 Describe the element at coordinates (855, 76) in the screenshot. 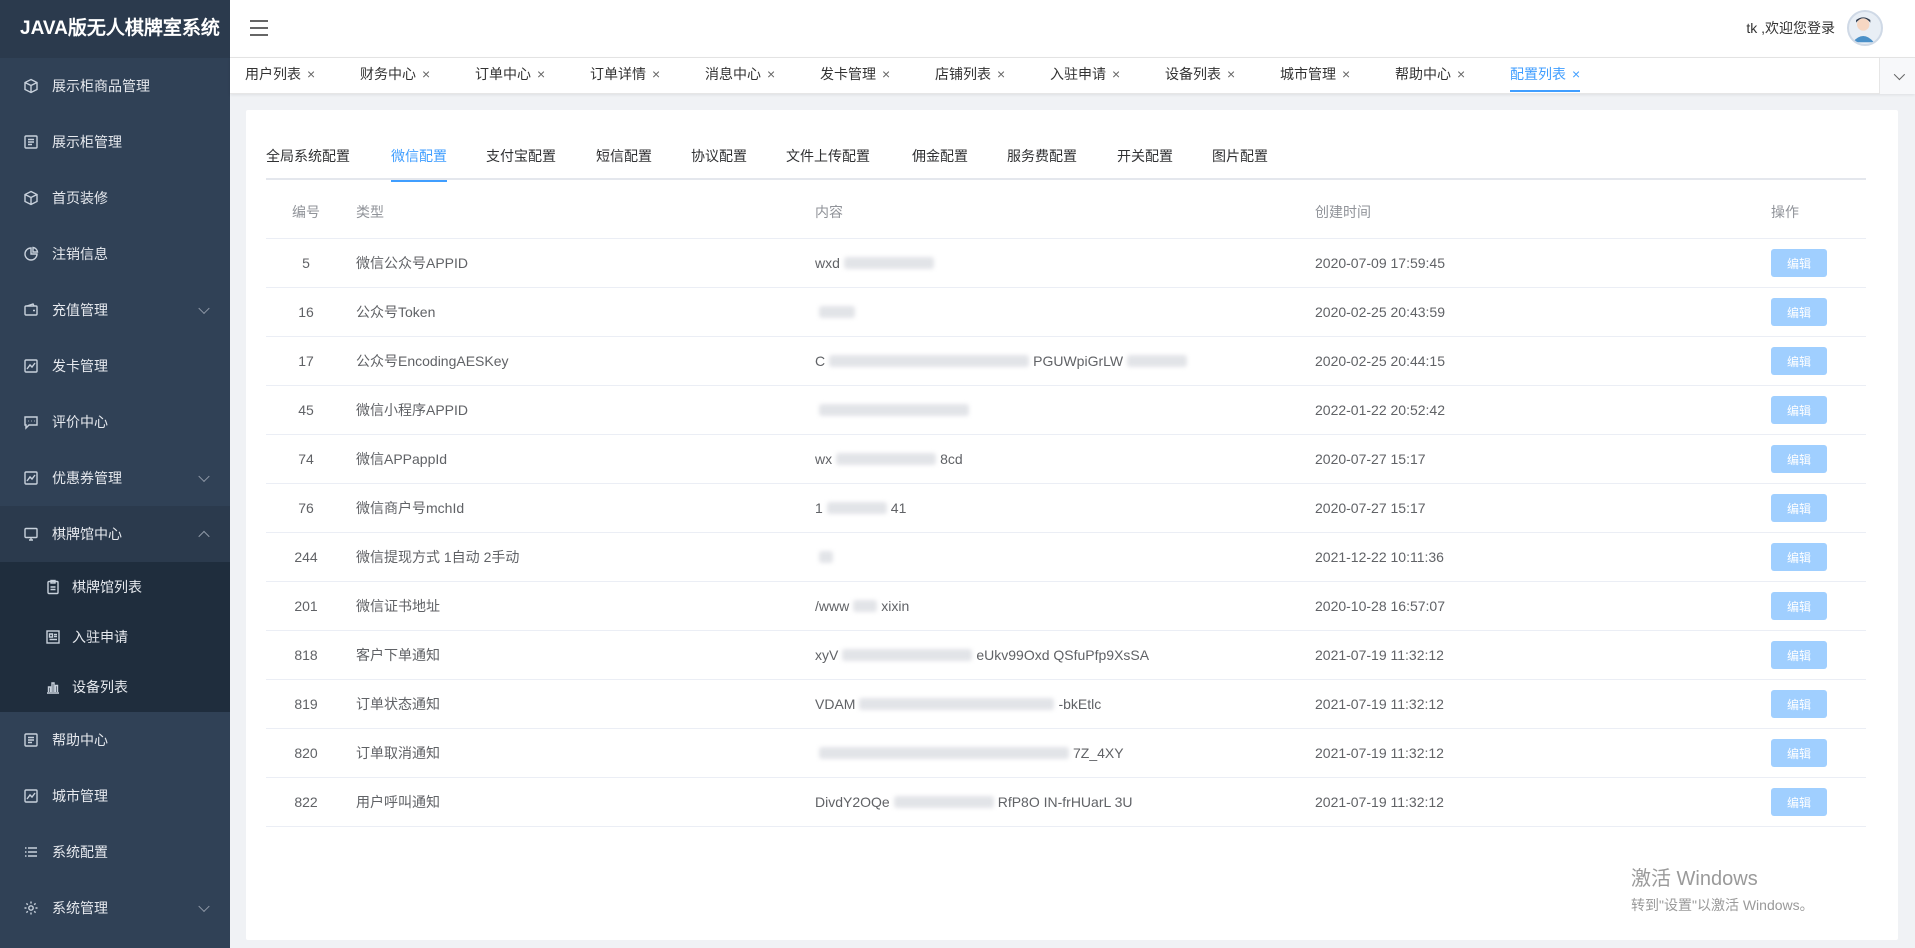

I see `tab-card-issue: 发卡管理 ×` at that location.